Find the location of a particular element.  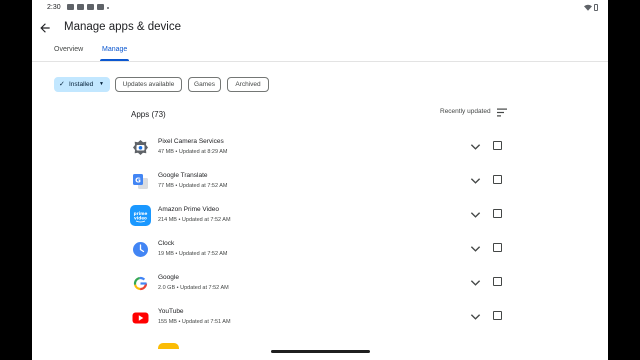

app-name: Clock is located at coordinates (166, 243).